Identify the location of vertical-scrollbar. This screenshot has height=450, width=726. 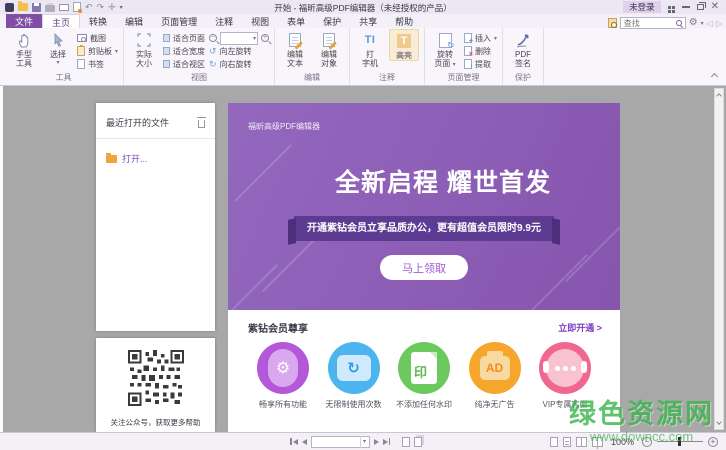
(719, 259).